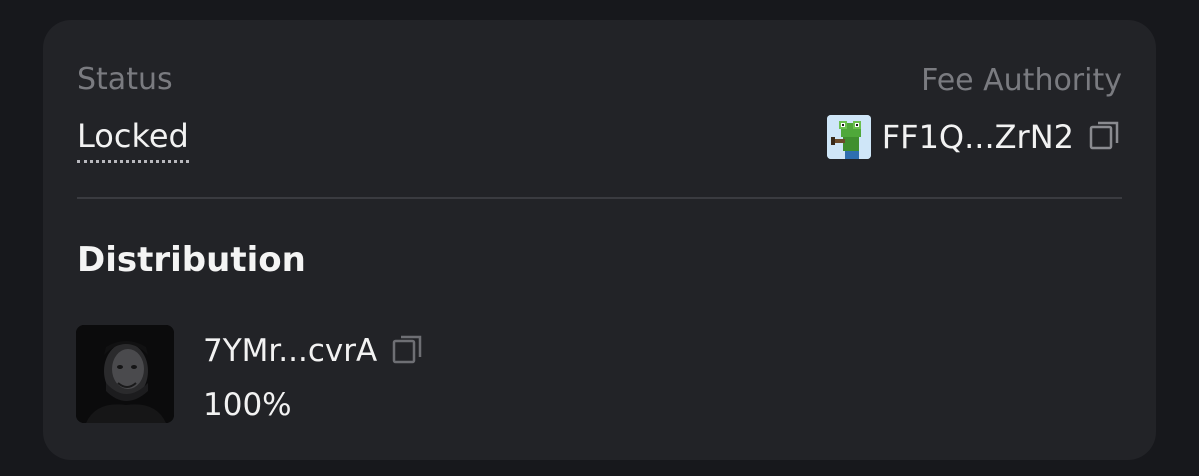 The width and height of the screenshot is (1199, 476). I want to click on recipient-address-row: 7YMr...cvrA, so click(314, 351).